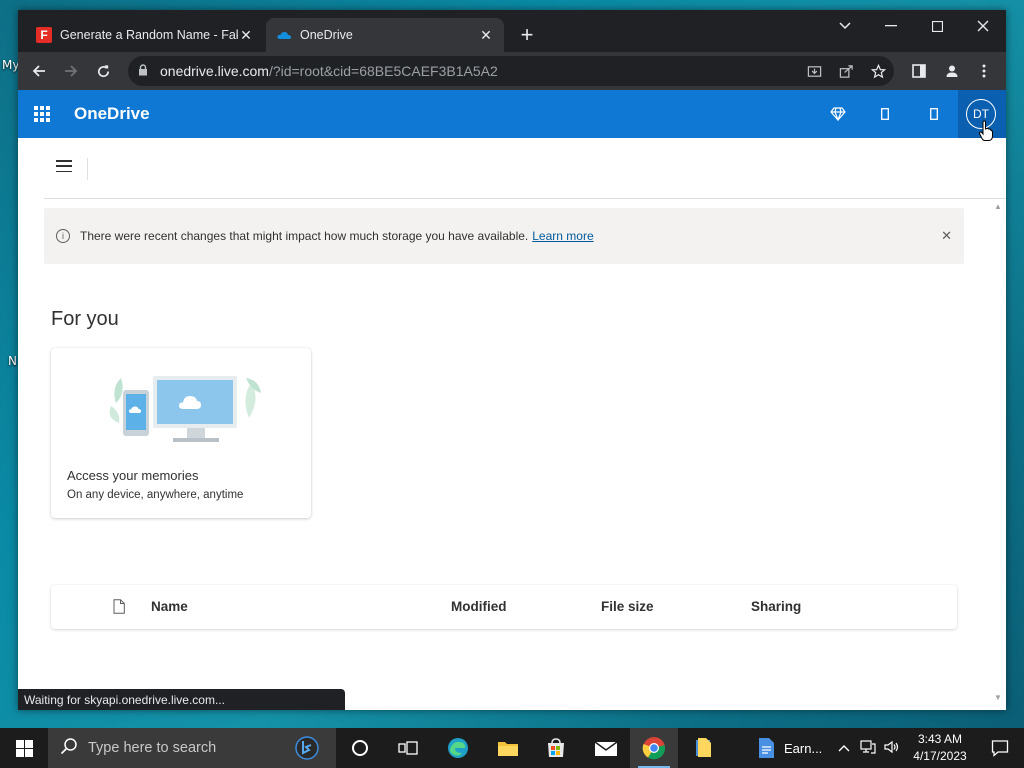 Image resolution: width=1024 pixels, height=768 pixels. Describe the element at coordinates (846, 71) in the screenshot. I see `share-icon` at that location.